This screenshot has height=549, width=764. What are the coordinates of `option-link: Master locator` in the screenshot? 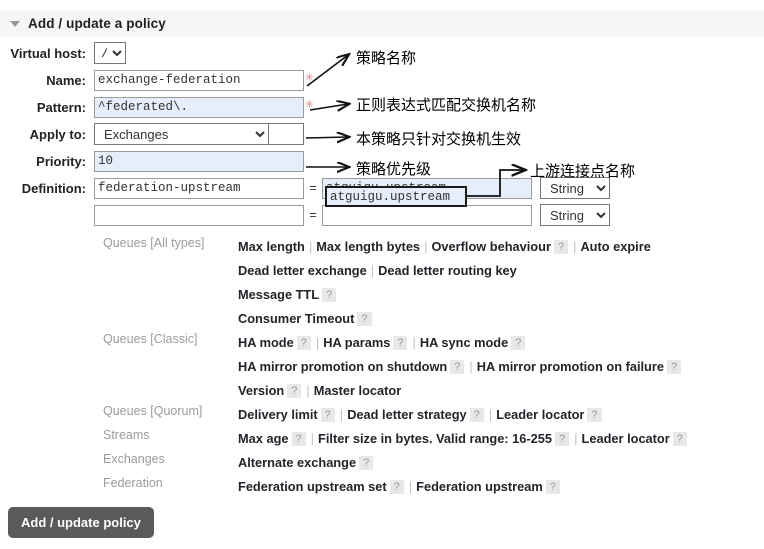 It's located at (357, 390).